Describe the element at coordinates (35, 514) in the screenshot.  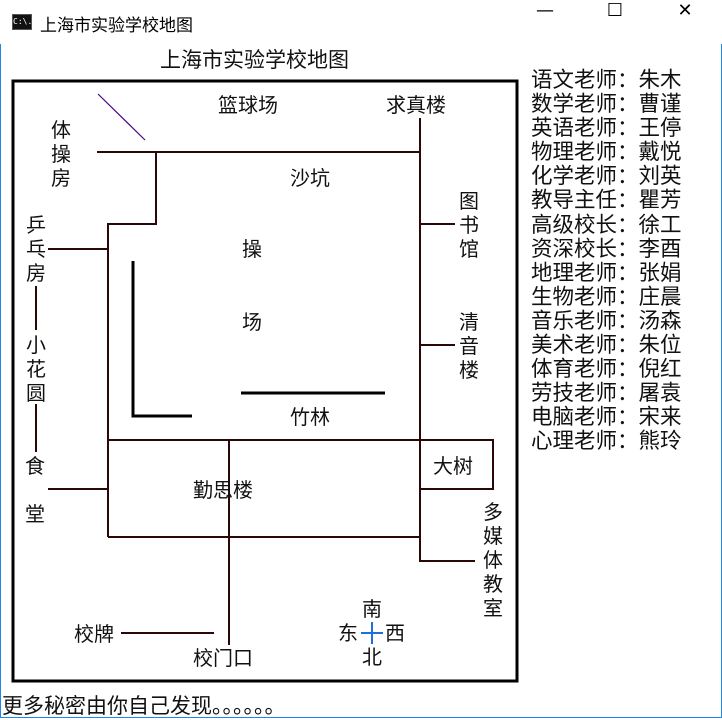
I see `label-canteen-2: 堂` at that location.